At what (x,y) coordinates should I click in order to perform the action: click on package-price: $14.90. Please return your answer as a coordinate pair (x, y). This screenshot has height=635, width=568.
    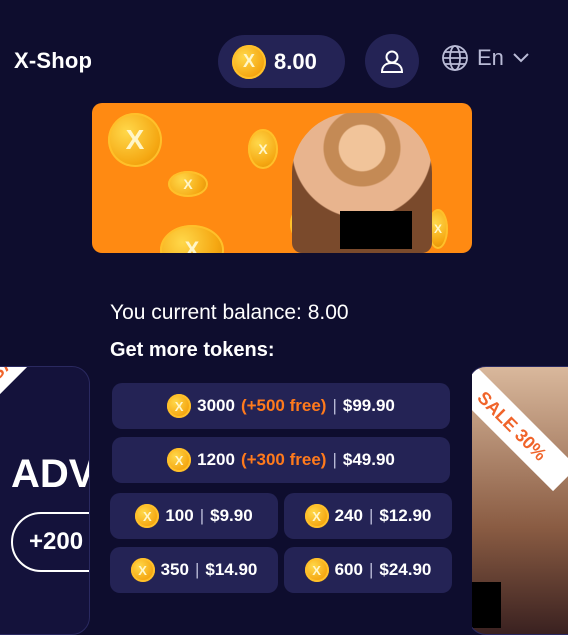
    Looking at the image, I should click on (231, 569).